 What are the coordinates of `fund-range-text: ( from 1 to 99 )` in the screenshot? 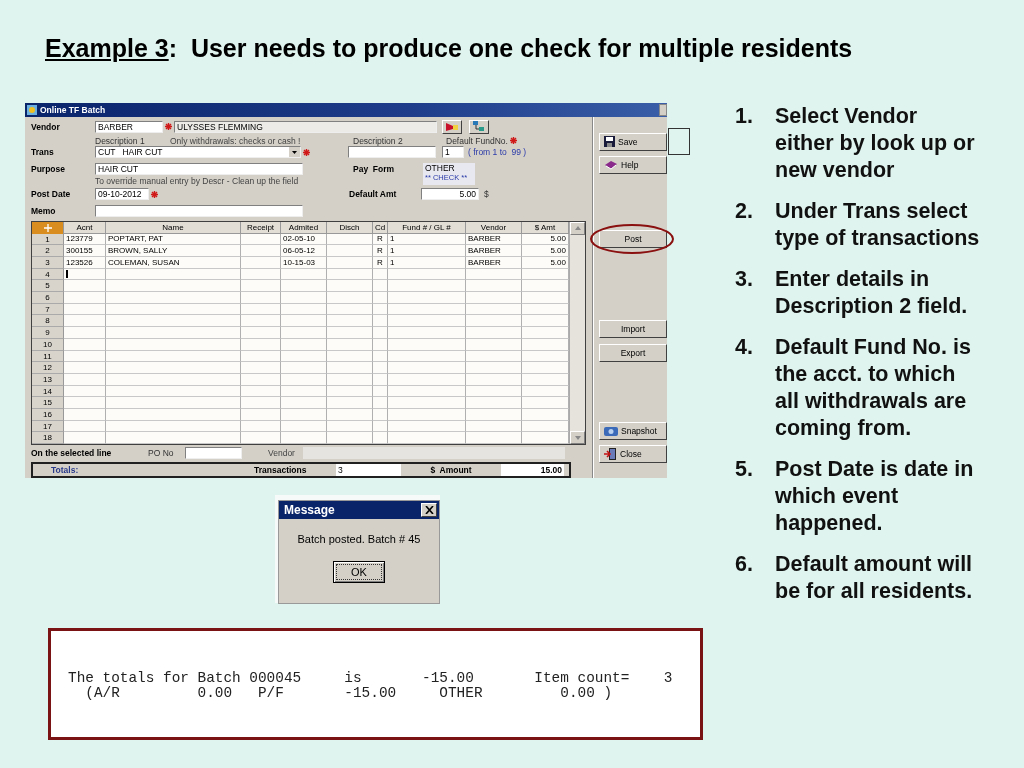 It's located at (497, 152).